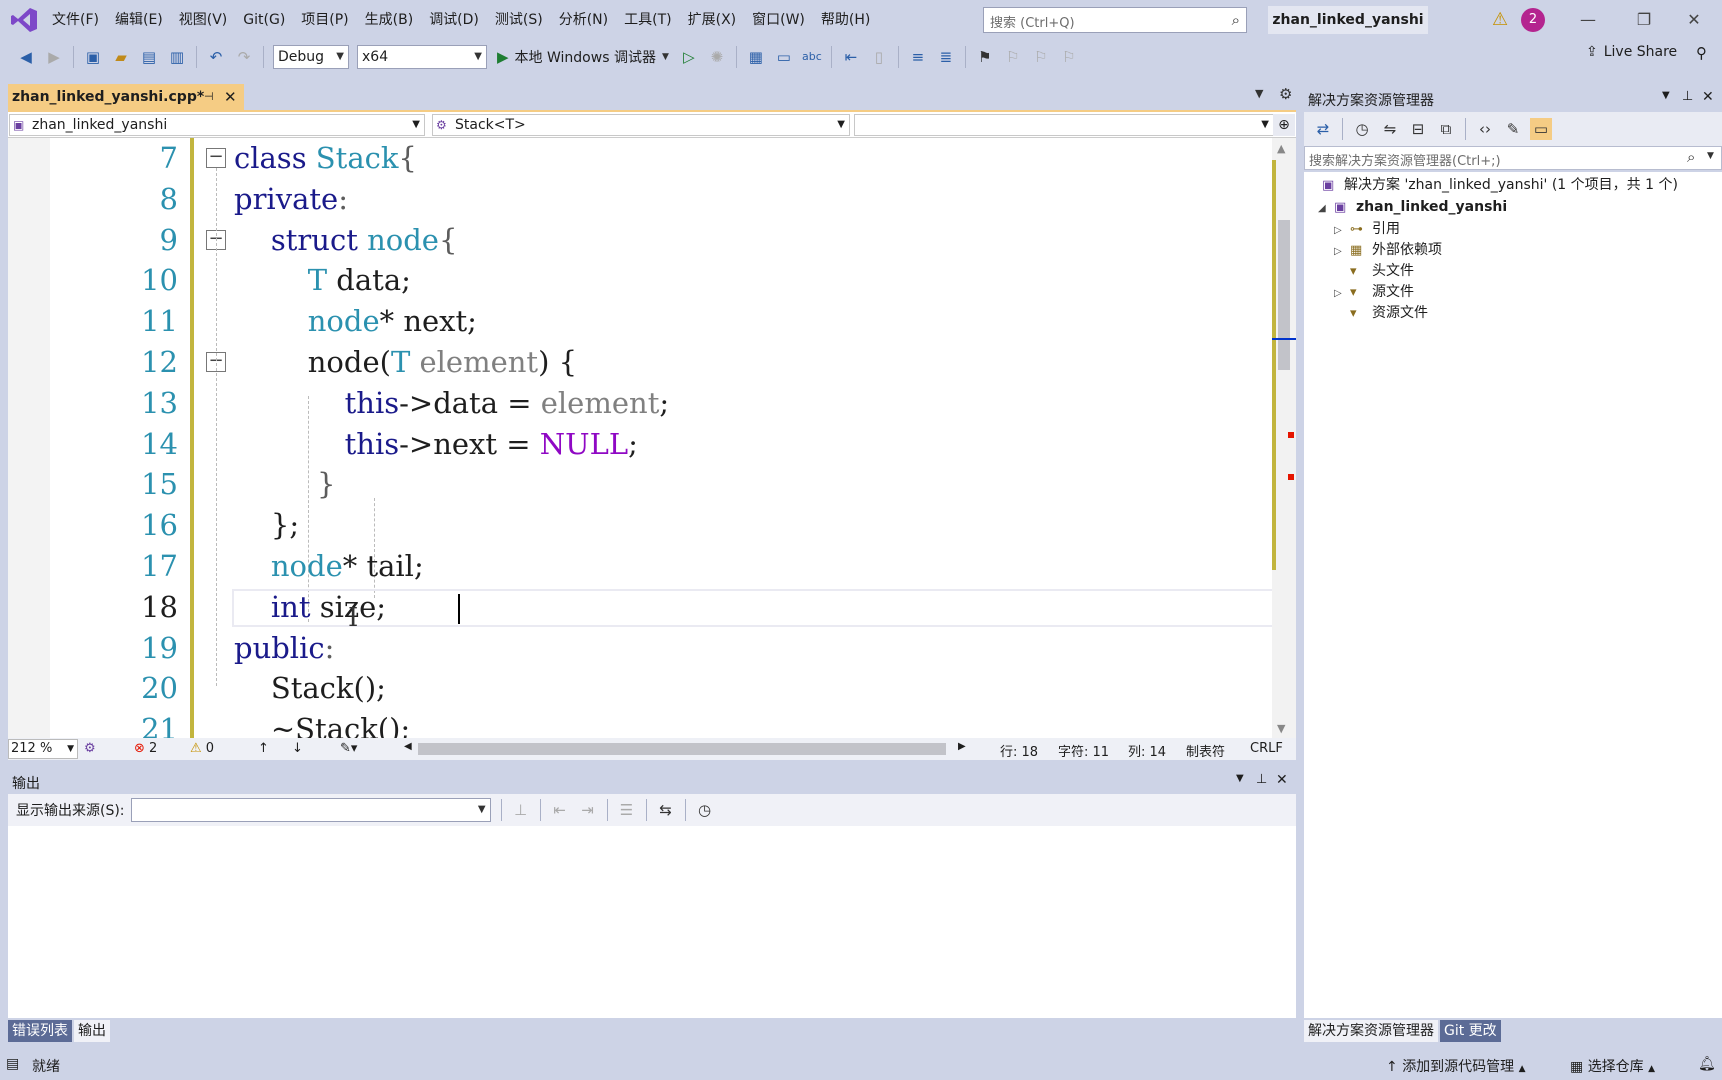 The height and width of the screenshot is (1080, 1722). What do you see at coordinates (845, 20) in the screenshot?
I see `menu-item: 帮助(H)` at bounding box center [845, 20].